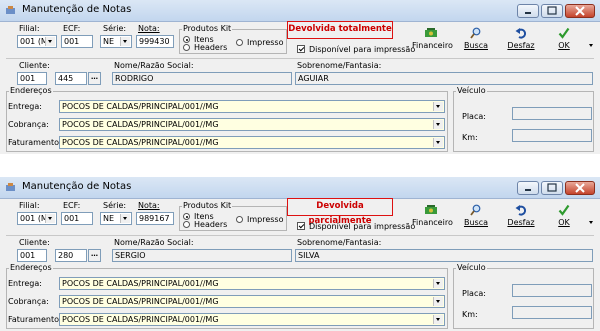 The width and height of the screenshot is (600, 331). Describe the element at coordinates (140, 142) in the screenshot. I see `faturamento-value: POCOS DE CALDAS/PRINCIPAL/001//MG` at that location.